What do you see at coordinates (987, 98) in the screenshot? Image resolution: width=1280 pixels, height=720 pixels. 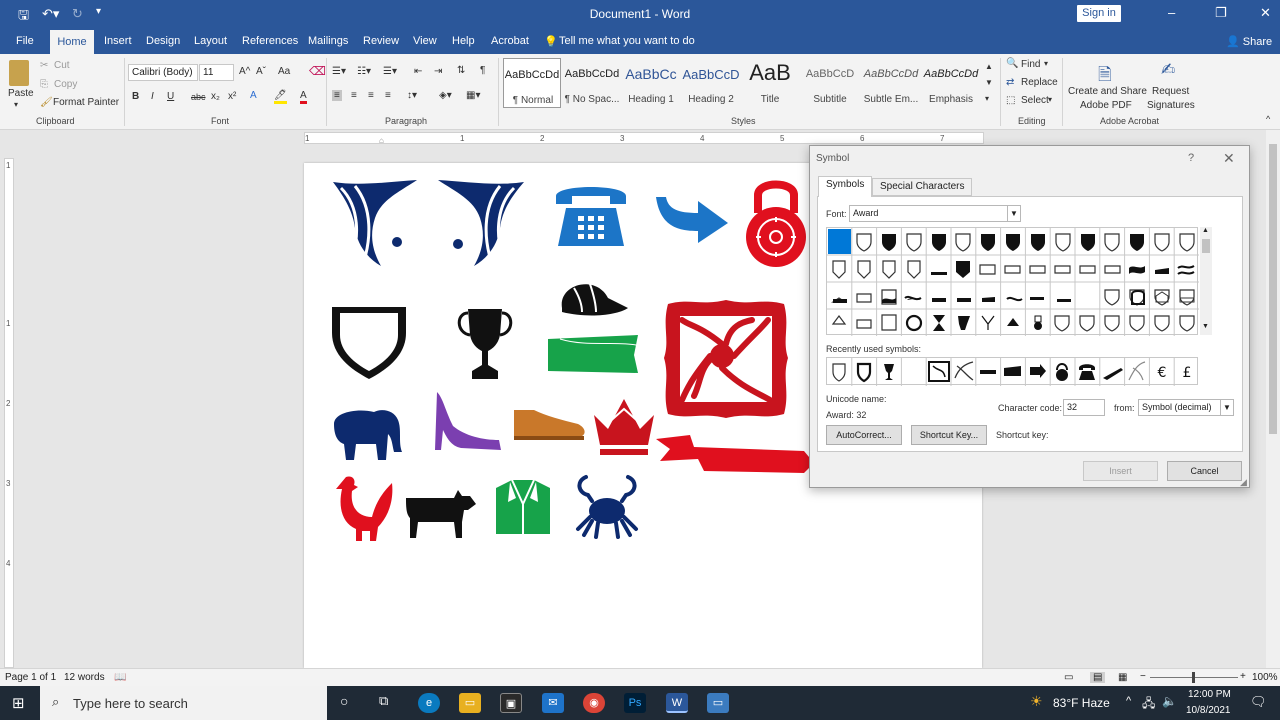 I see `styles-more-icon: ▾` at bounding box center [987, 98].